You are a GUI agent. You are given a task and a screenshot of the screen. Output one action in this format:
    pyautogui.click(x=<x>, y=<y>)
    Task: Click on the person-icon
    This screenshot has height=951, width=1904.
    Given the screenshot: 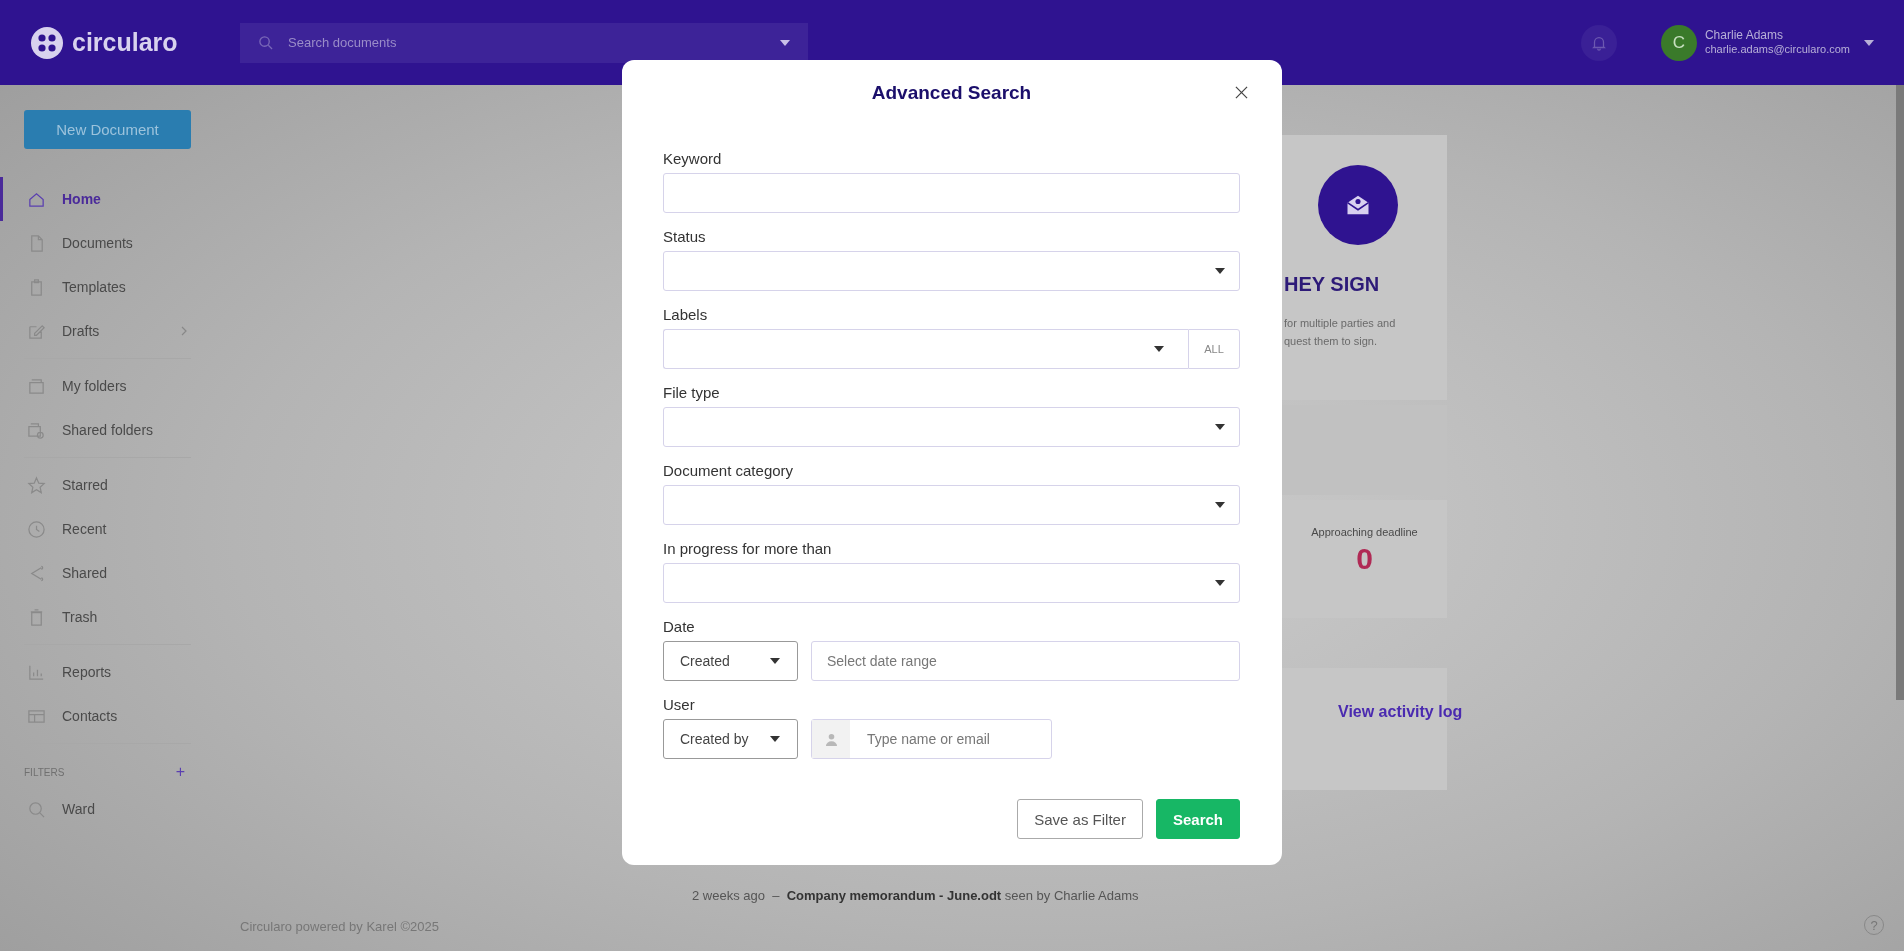 What is the action you would take?
    pyautogui.click(x=831, y=739)
    